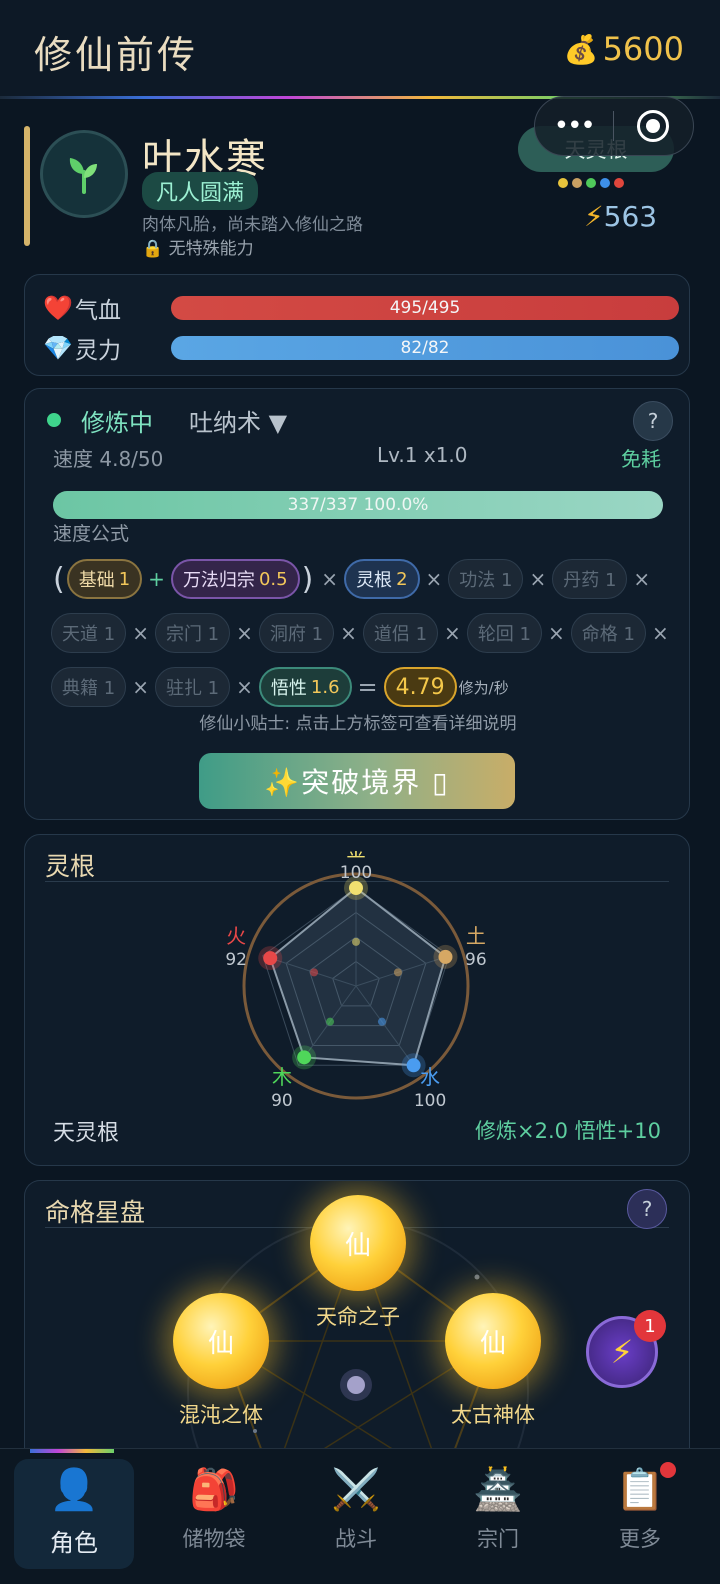 This screenshot has width=720, height=1584. What do you see at coordinates (153, 249) in the screenshot?
I see `lock-icon: 🔒` at bounding box center [153, 249].